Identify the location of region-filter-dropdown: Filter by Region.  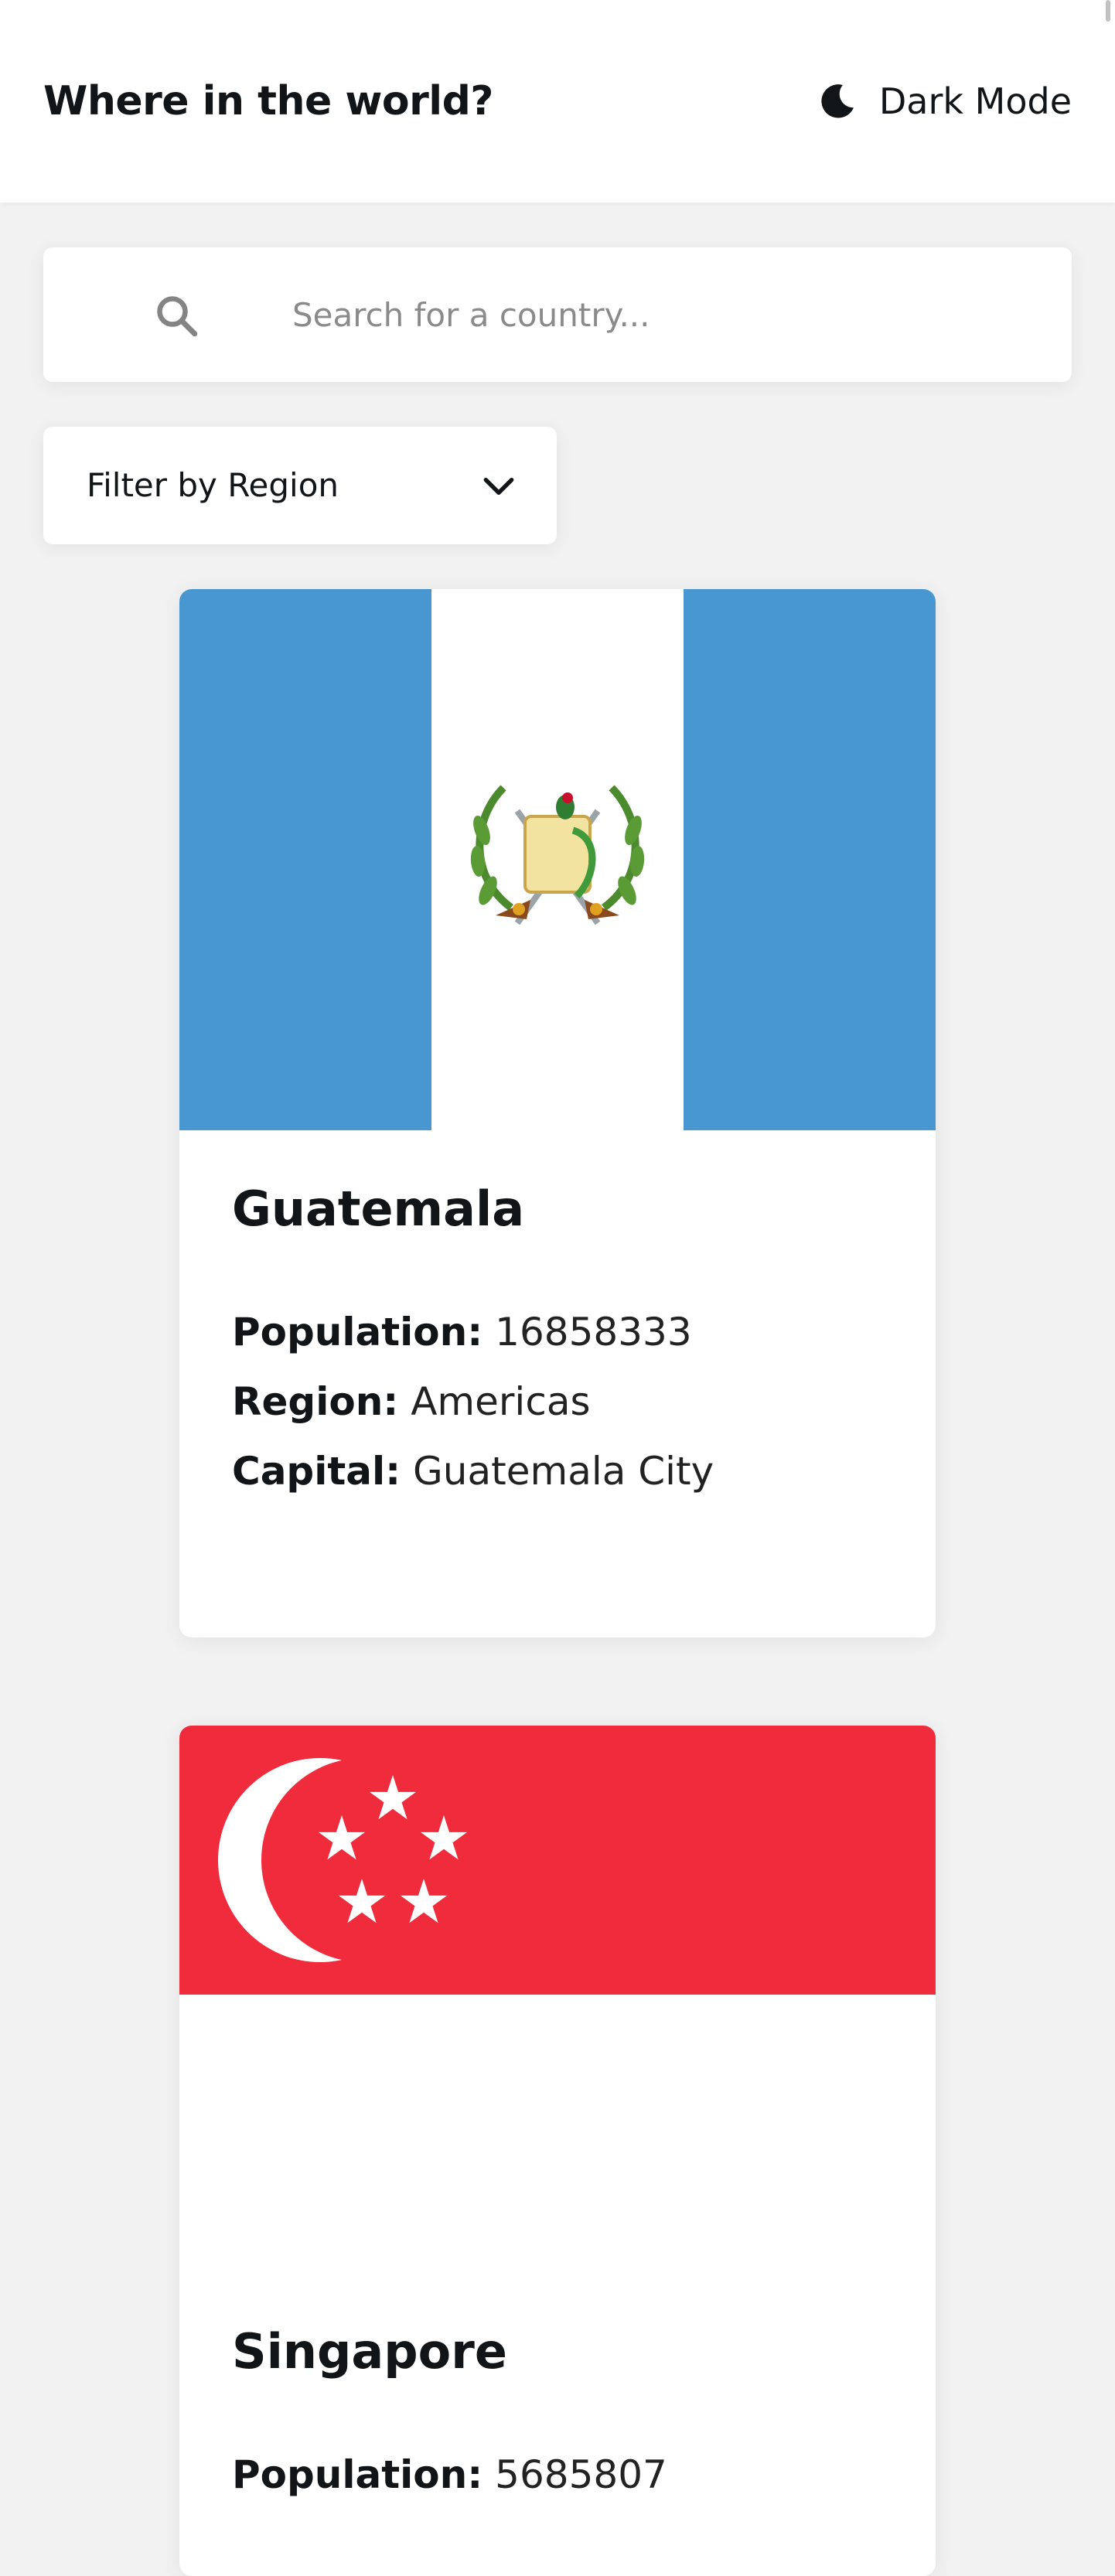
(300, 485).